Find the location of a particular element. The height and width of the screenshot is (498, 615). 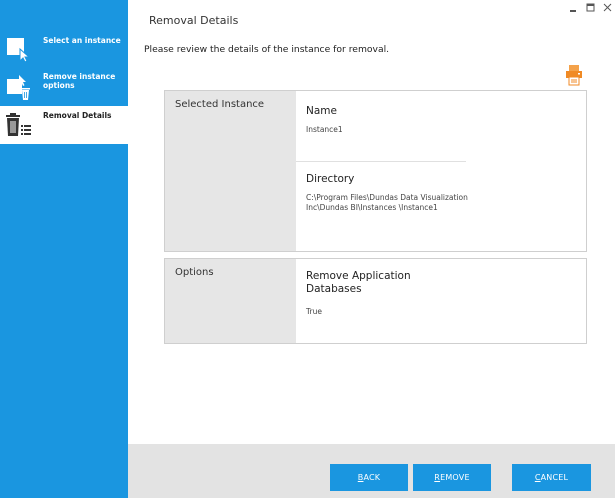

window-controls is located at coordinates (590, 7).